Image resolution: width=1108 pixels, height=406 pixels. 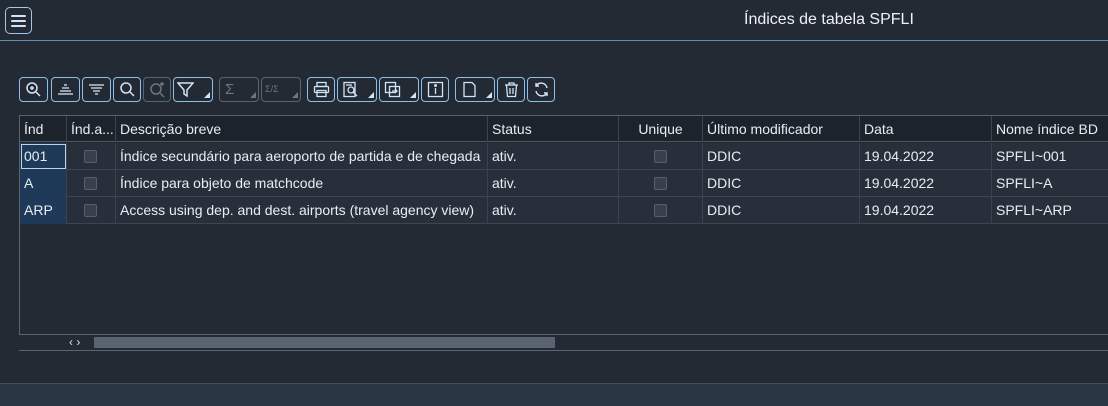 I want to click on print-preview-icon, so click(x=350, y=89).